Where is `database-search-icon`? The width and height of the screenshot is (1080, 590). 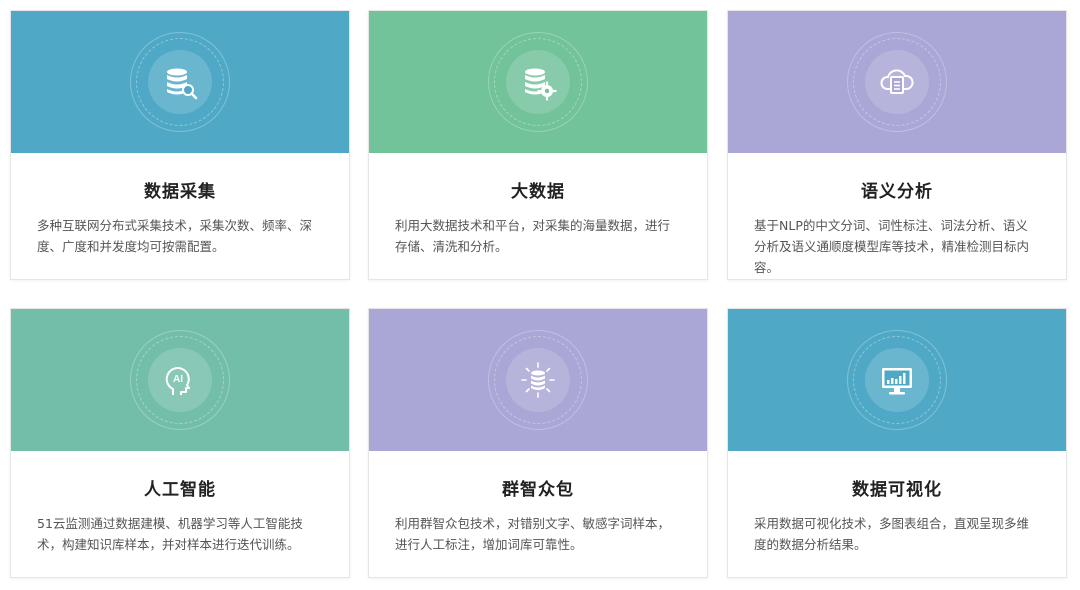
database-search-icon is located at coordinates (180, 82).